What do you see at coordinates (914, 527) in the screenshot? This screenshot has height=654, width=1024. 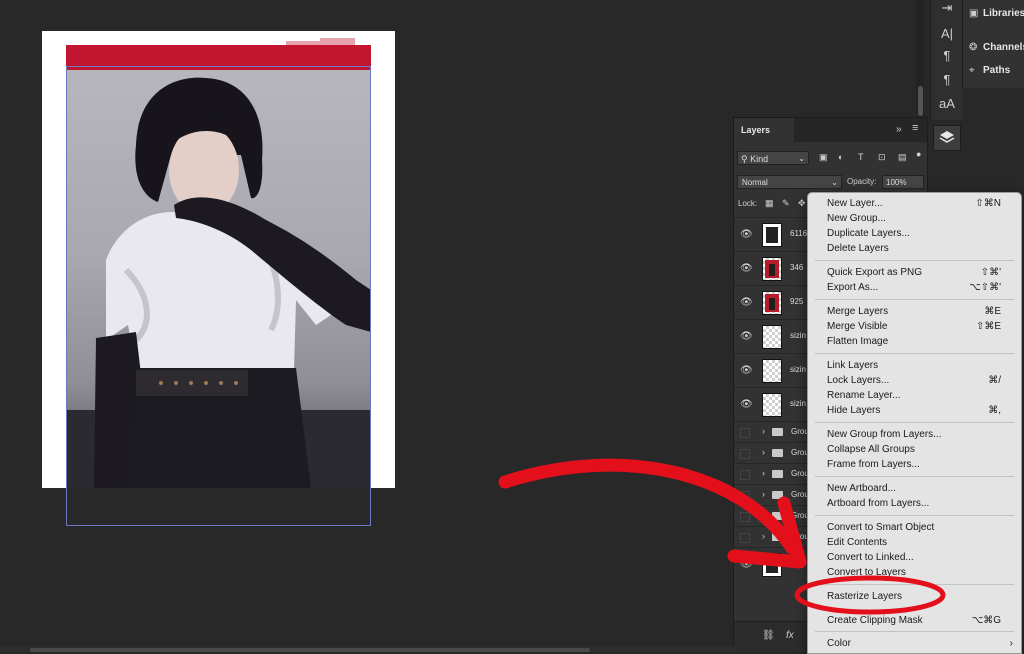 I see `menu-item-convert-to-smart-object: Convert to Smart Object` at bounding box center [914, 527].